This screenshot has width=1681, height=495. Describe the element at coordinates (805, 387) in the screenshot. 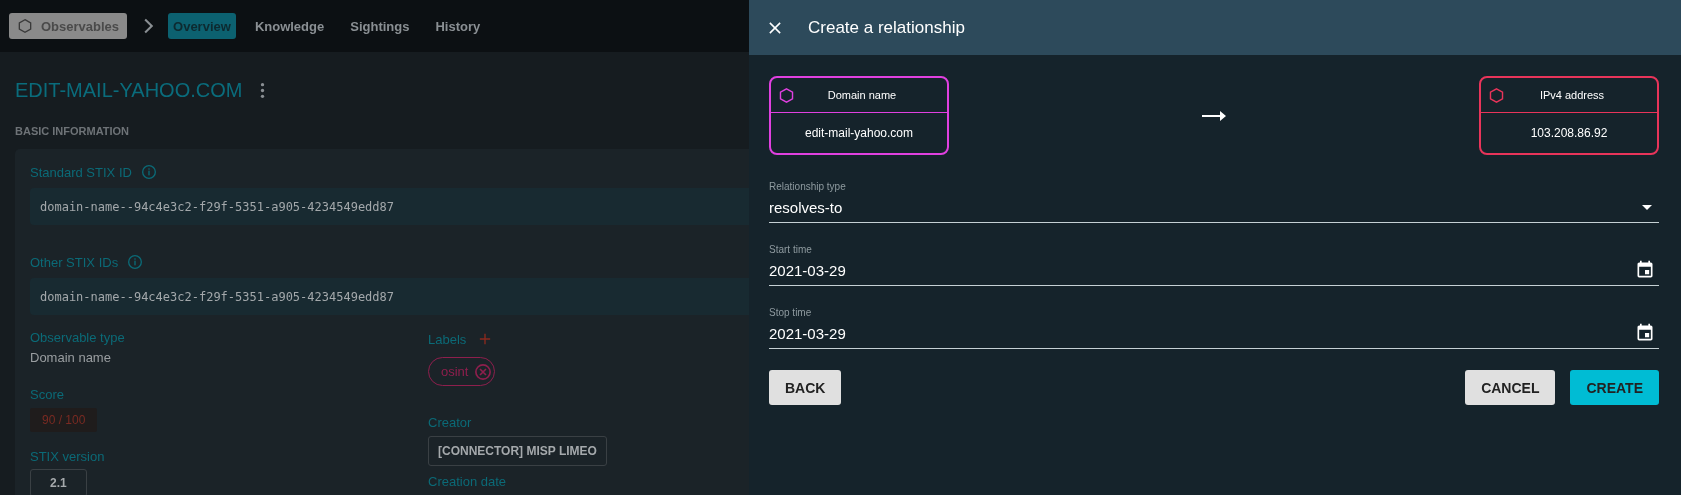

I see `action-button: BACK` at that location.